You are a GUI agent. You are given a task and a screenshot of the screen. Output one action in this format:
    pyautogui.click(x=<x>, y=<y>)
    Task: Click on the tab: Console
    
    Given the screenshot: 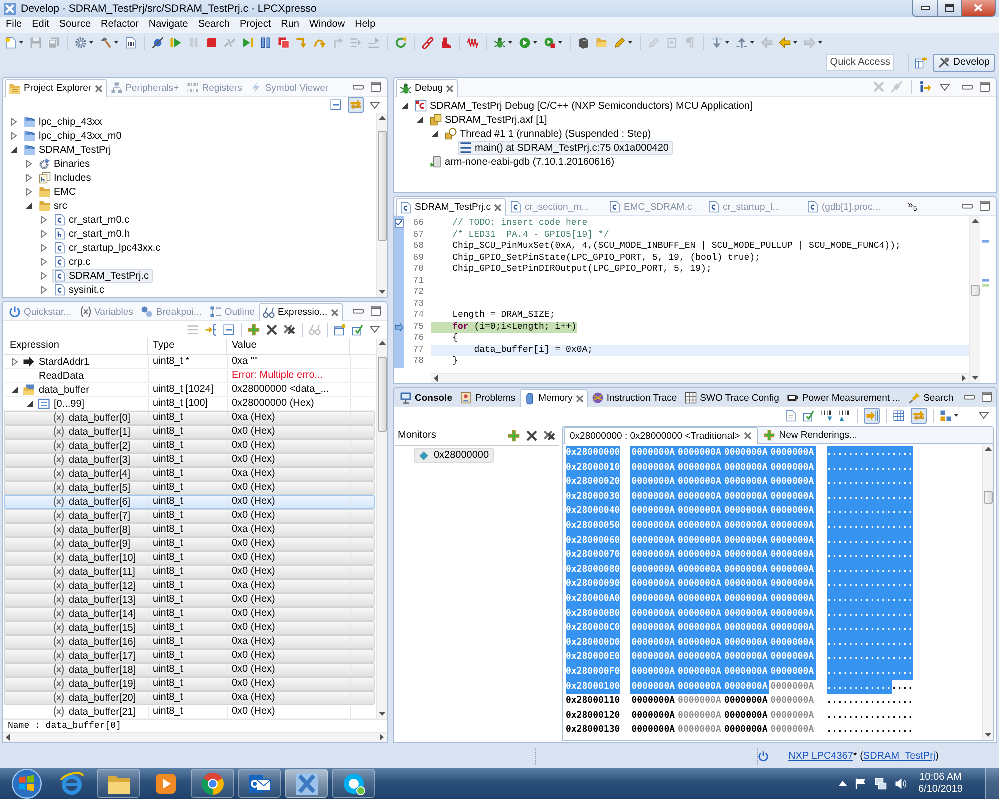 What is the action you would take?
    pyautogui.click(x=426, y=397)
    